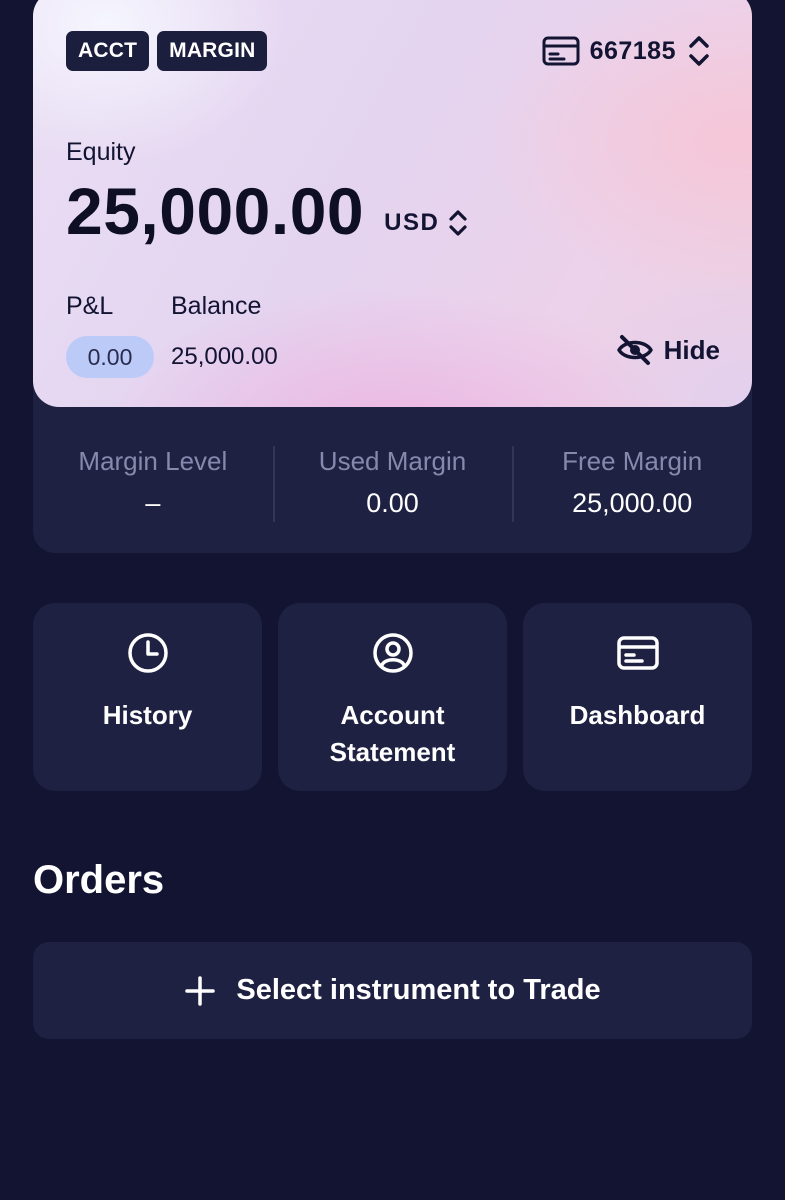 This screenshot has width=785, height=1200. Describe the element at coordinates (418, 990) in the screenshot. I see `select-instrument-label: Select instrument to Trade` at that location.